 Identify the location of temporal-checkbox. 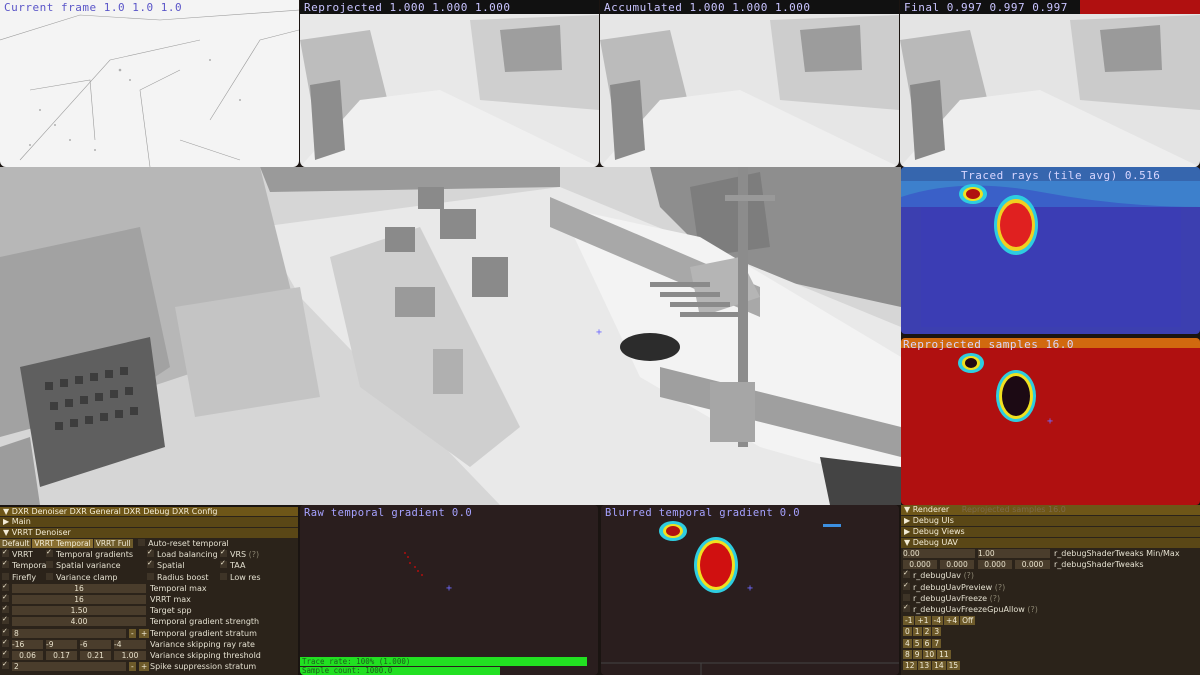
(5, 564).